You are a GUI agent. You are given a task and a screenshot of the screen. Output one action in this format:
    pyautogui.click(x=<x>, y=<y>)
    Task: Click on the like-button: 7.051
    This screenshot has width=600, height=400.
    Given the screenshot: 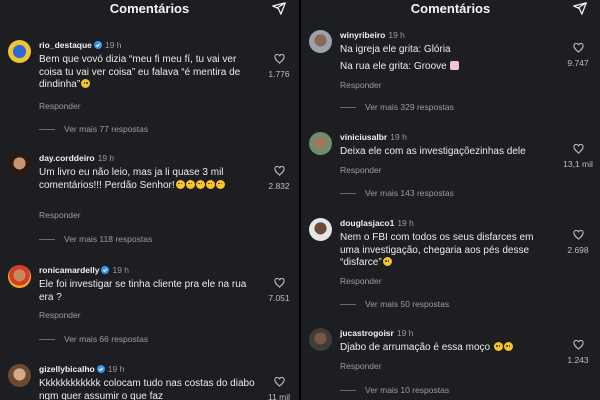 What is the action you would take?
    pyautogui.click(x=279, y=290)
    